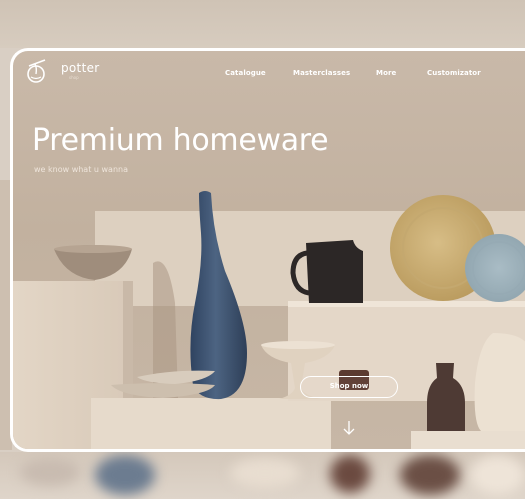 The height and width of the screenshot is (499, 525). I want to click on nav-more: More, so click(386, 73).